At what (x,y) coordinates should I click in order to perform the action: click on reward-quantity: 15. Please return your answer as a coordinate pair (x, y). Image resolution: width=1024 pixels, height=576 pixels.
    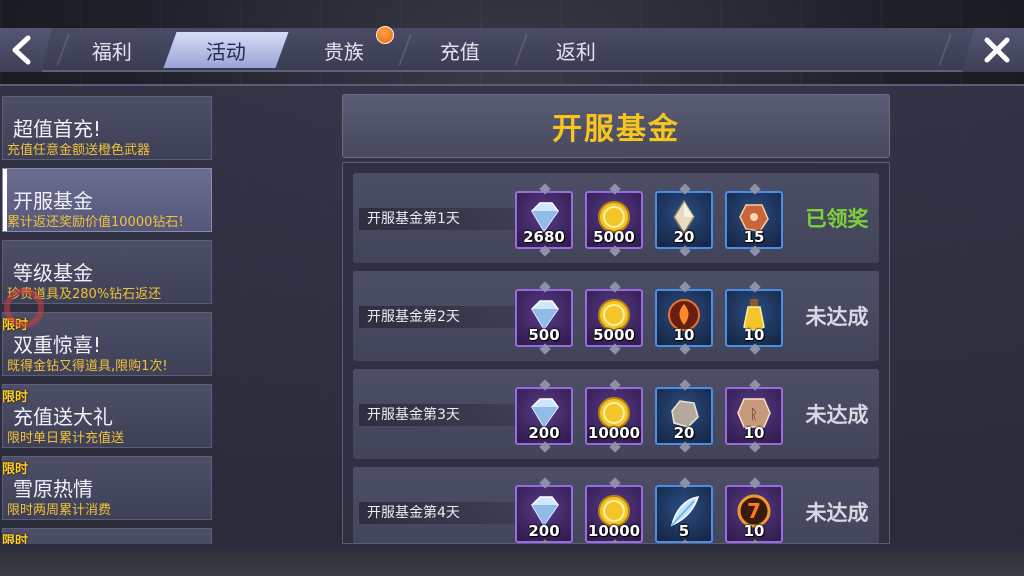
    Looking at the image, I should click on (754, 237).